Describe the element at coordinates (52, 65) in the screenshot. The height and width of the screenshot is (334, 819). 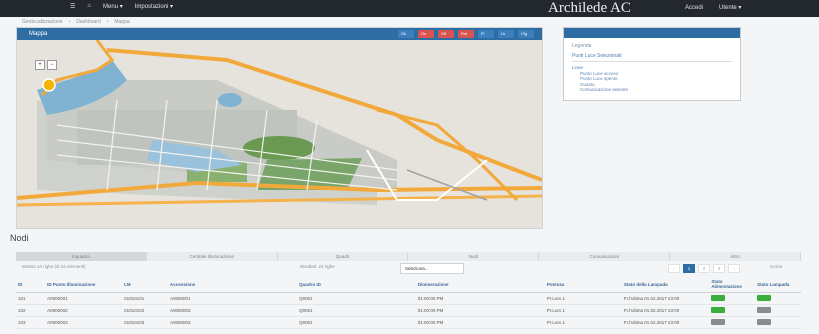
I see `zoom-out-button: −` at that location.